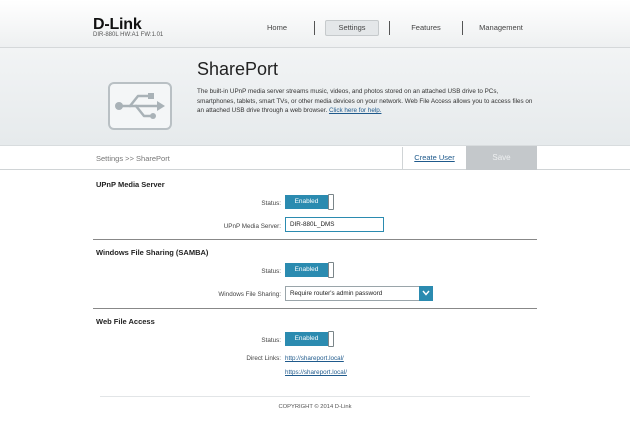 The width and height of the screenshot is (630, 423). What do you see at coordinates (238, 69) in the screenshot?
I see `page-title: SharePort` at bounding box center [238, 69].